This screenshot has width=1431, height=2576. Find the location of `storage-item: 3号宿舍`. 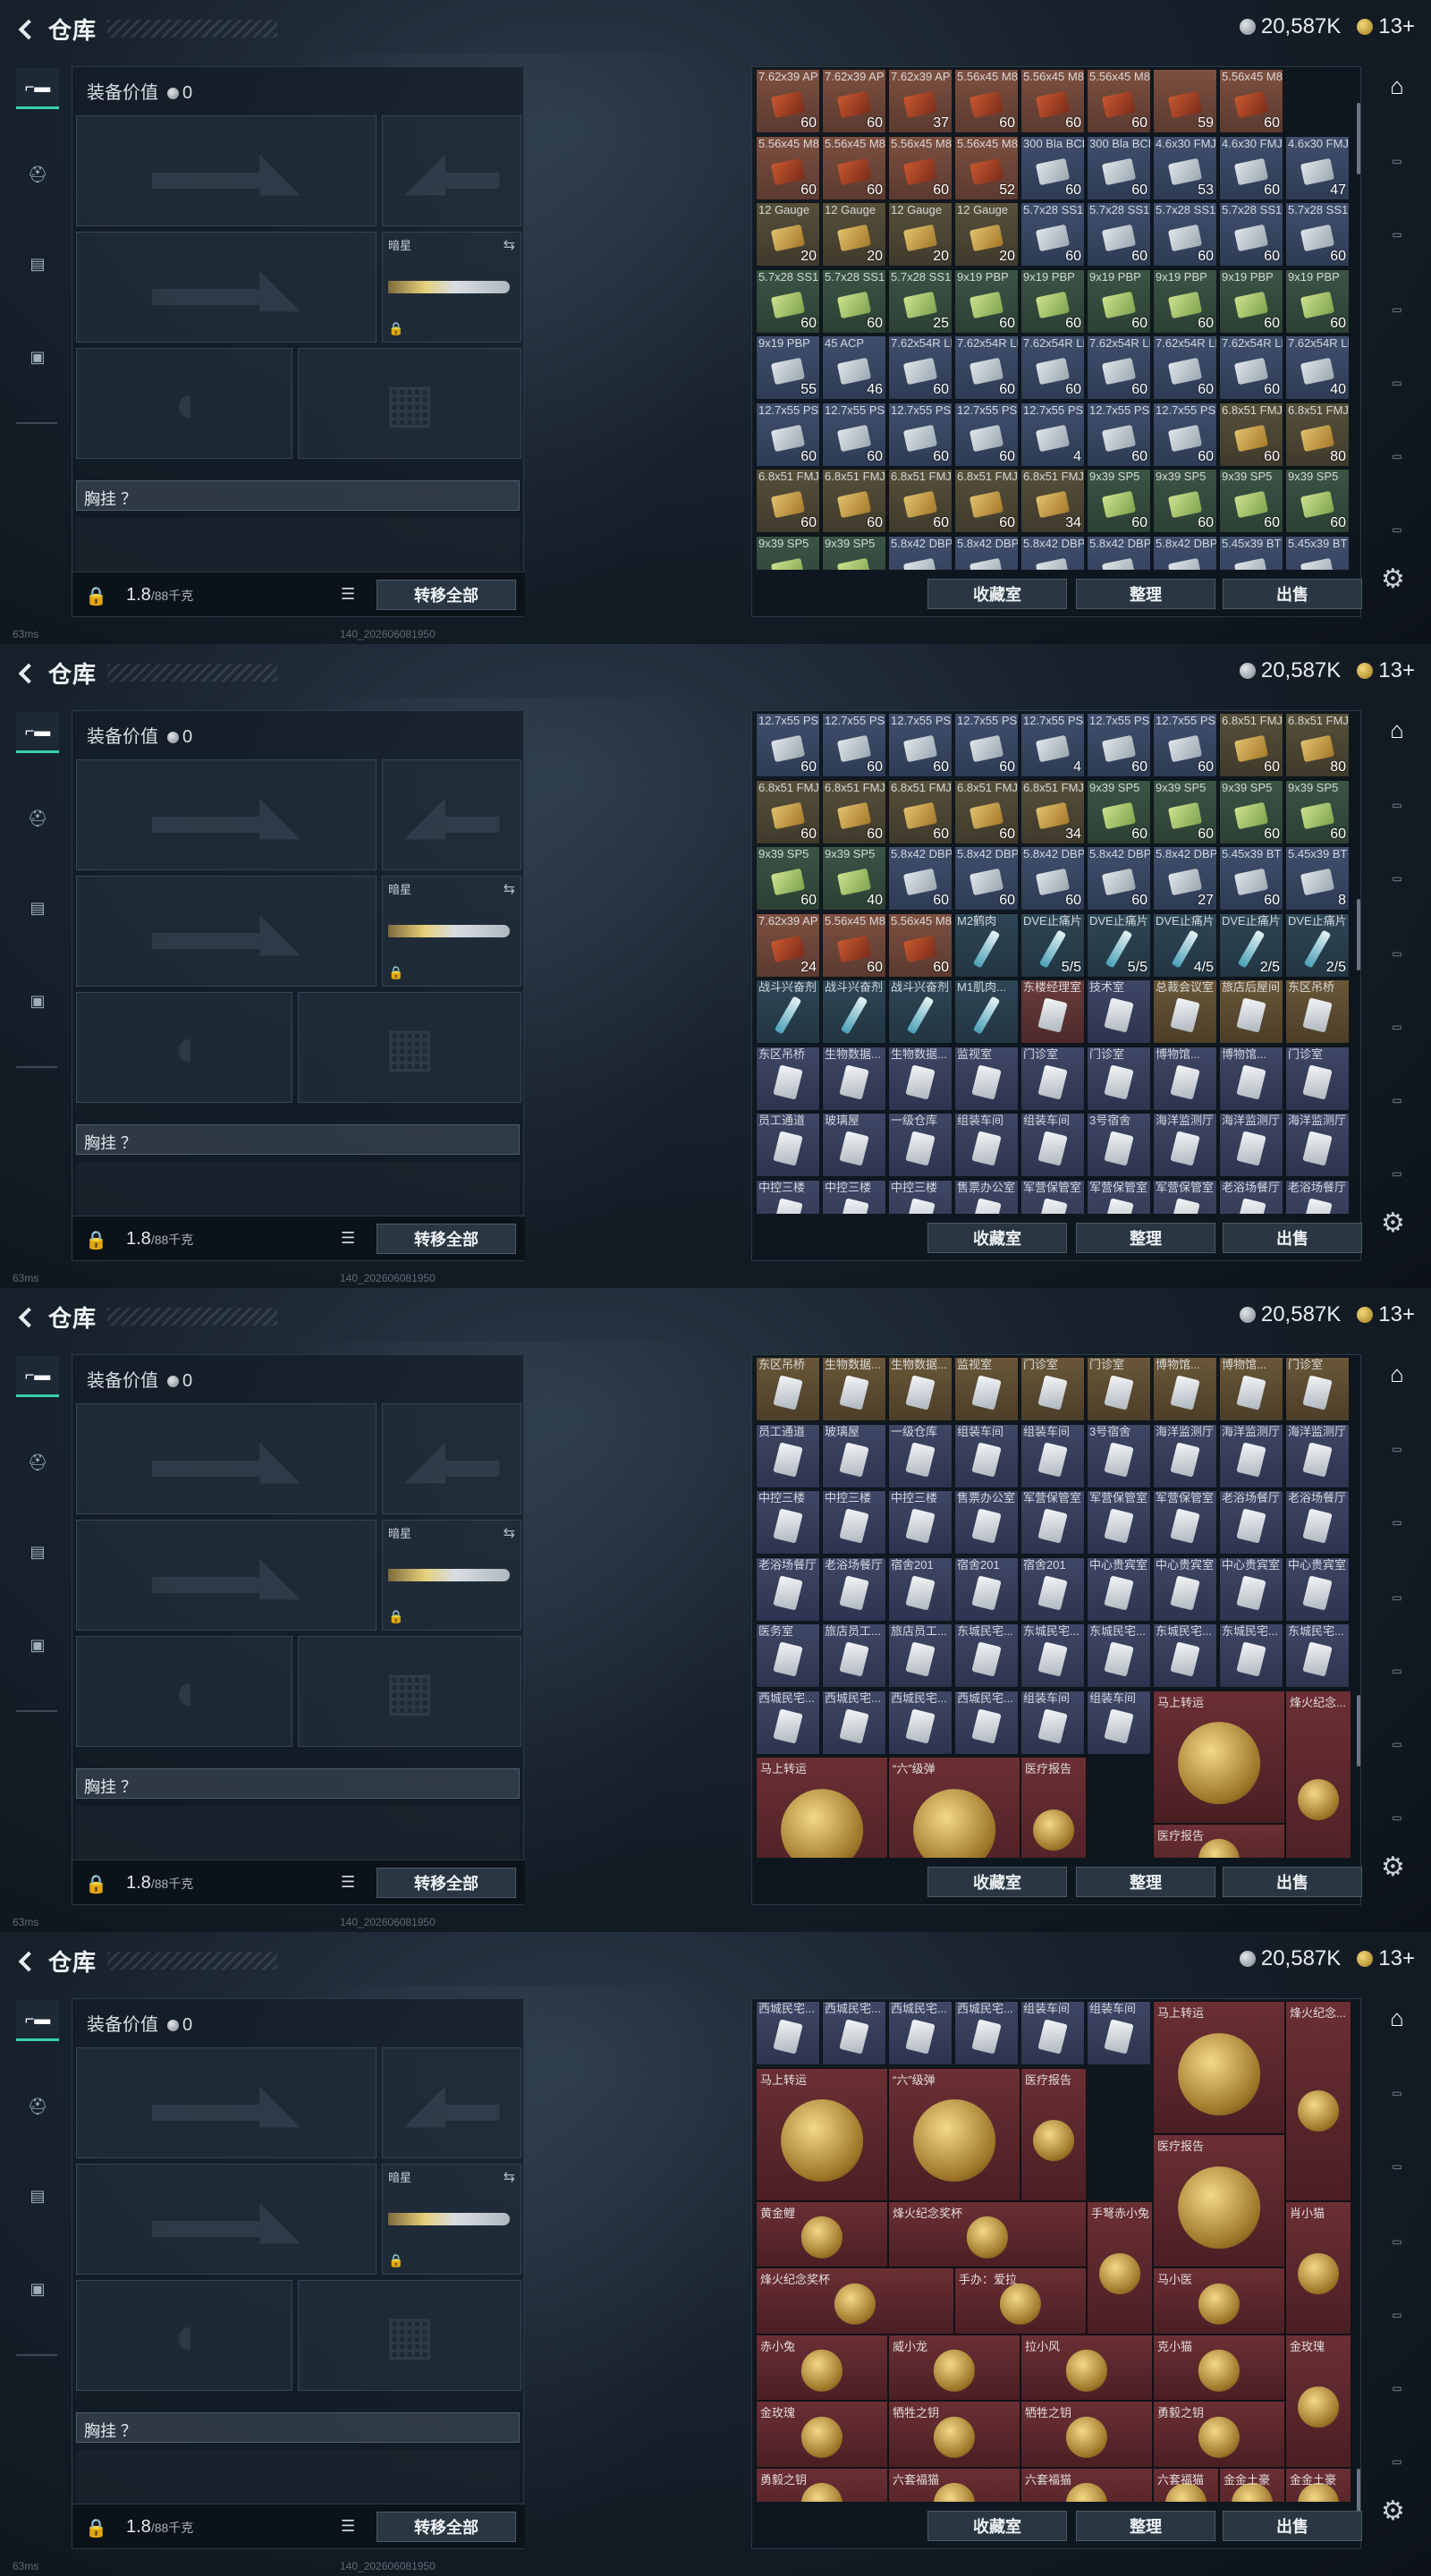

storage-item: 3号宿舍 is located at coordinates (1119, 1145).